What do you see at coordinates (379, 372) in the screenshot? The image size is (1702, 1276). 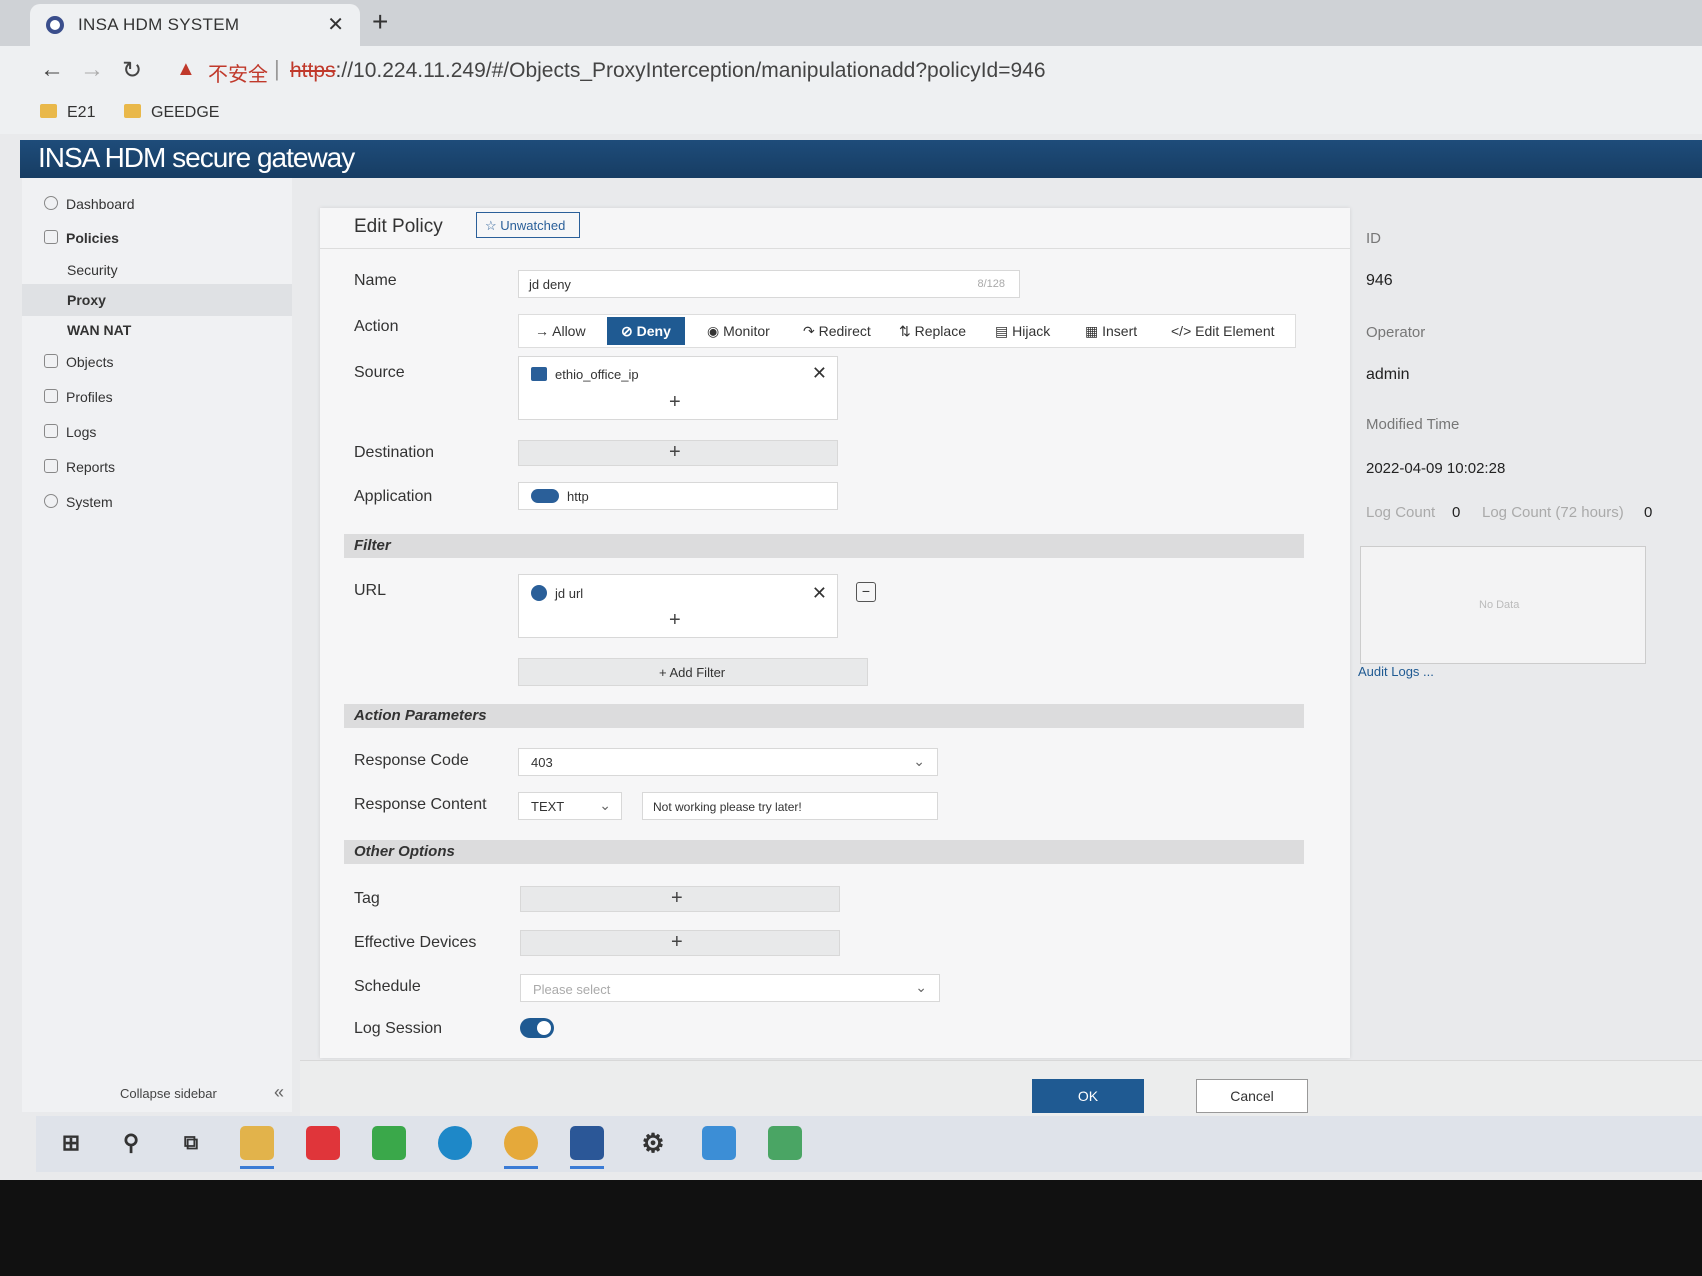 I see `source-label: Source` at bounding box center [379, 372].